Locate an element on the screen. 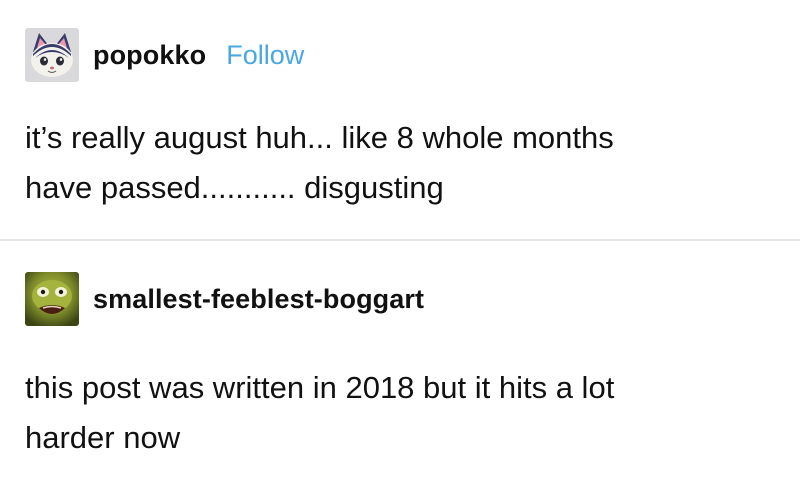  post-header: smallest-feeblest-boggart is located at coordinates (224, 299).